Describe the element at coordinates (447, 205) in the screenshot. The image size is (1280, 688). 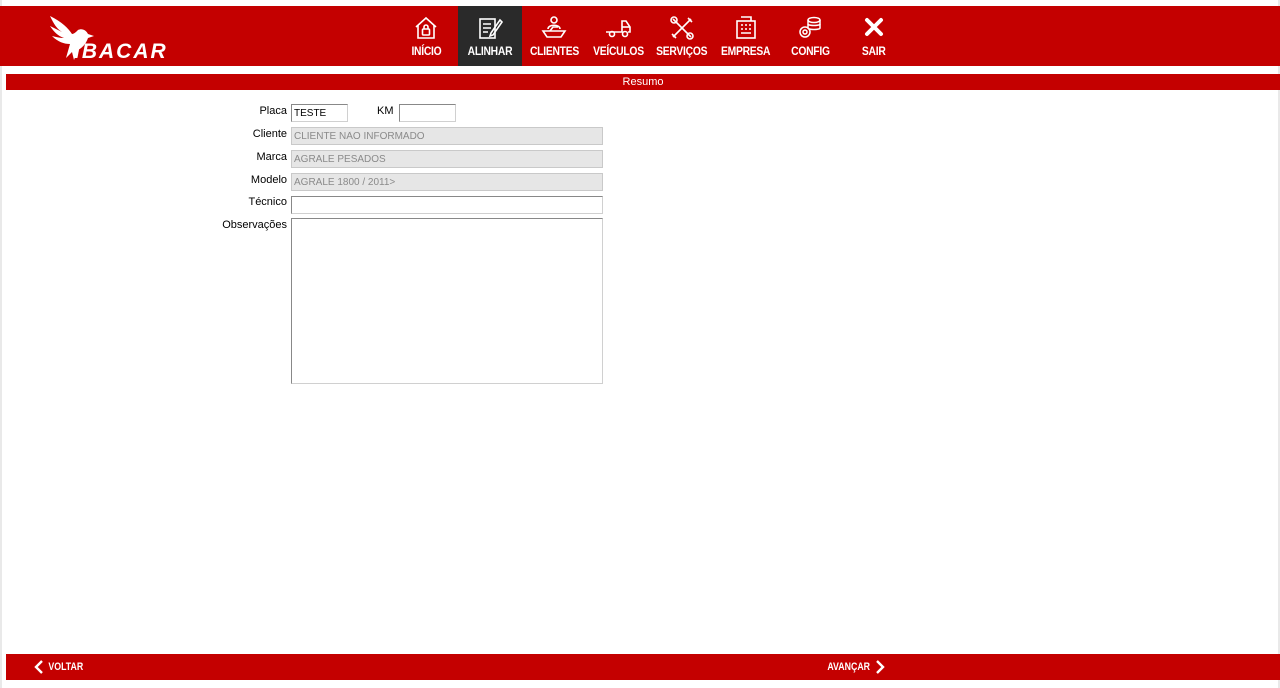
I see `tecnico-input` at that location.